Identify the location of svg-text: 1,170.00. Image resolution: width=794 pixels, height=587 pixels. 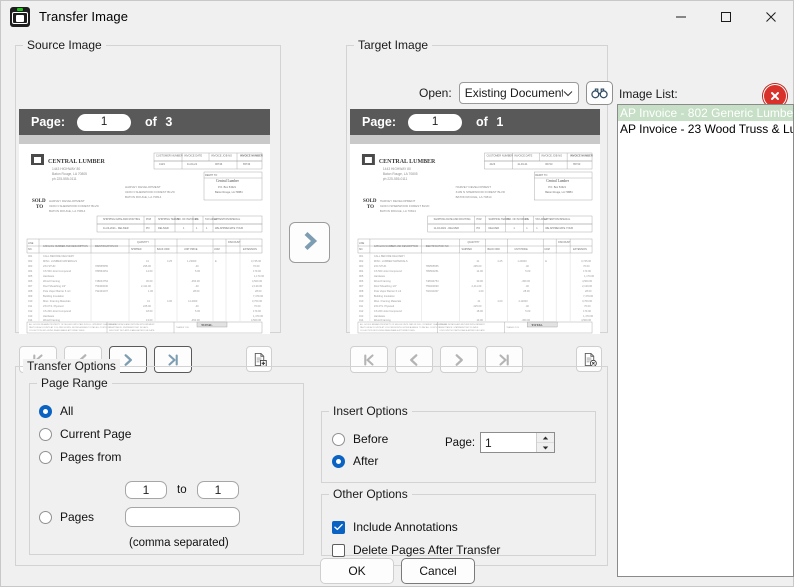
(589, 276).